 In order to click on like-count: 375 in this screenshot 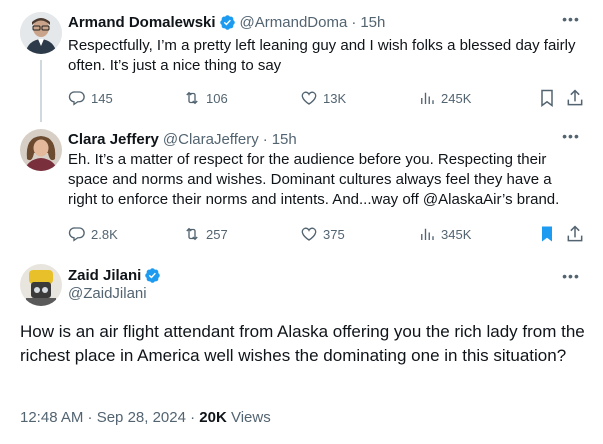, I will do `click(334, 234)`.